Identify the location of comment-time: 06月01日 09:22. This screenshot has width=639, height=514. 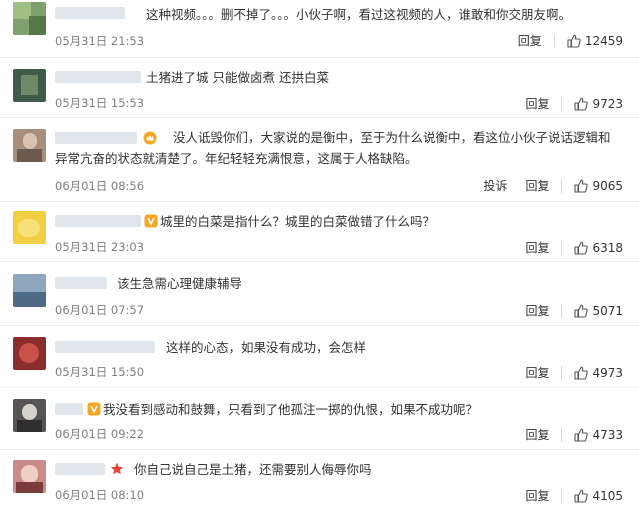
(100, 434).